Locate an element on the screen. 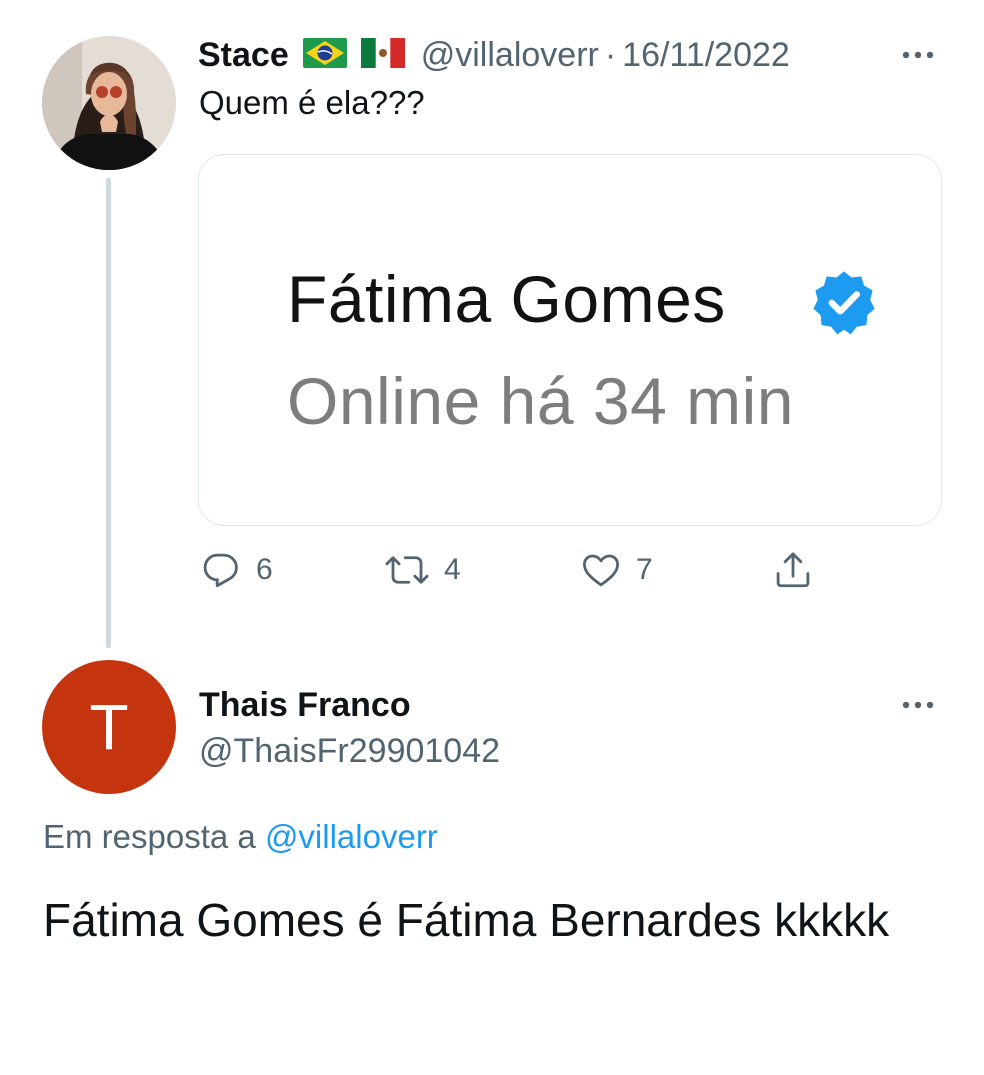  avatar is located at coordinates (109, 103).